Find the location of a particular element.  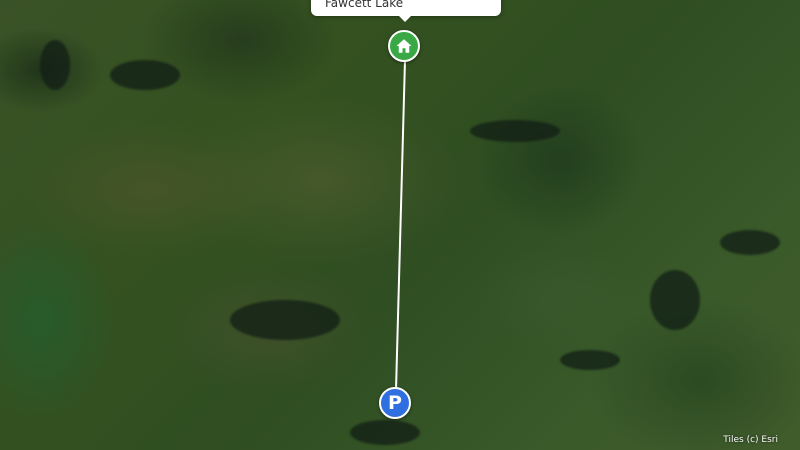

parking-marker: P is located at coordinates (395, 403).